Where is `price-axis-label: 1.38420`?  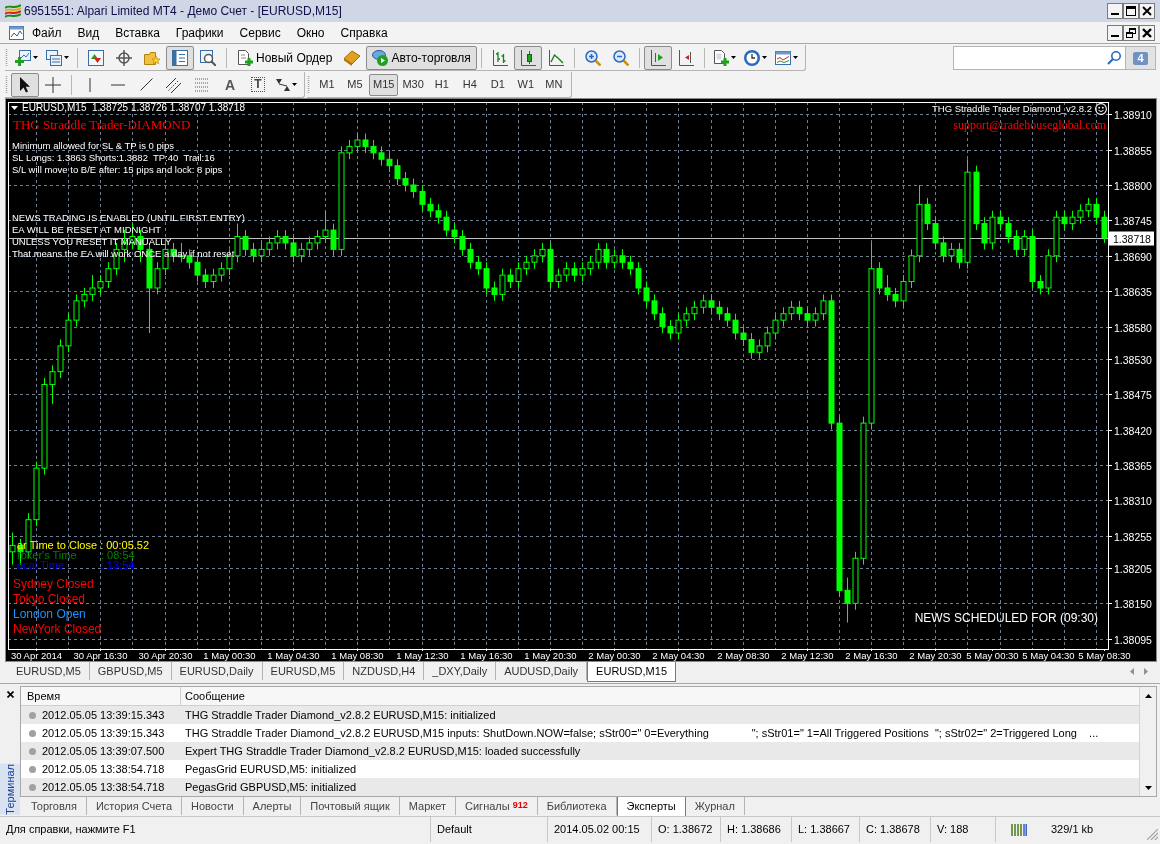
price-axis-label: 1.38420 is located at coordinates (1133, 430).